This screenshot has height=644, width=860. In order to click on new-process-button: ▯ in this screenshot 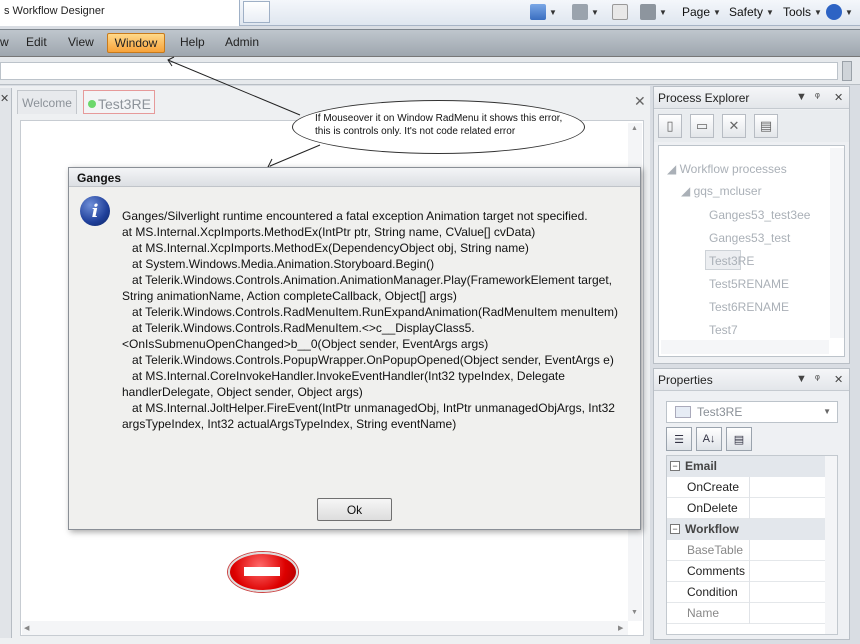, I will do `click(670, 126)`.